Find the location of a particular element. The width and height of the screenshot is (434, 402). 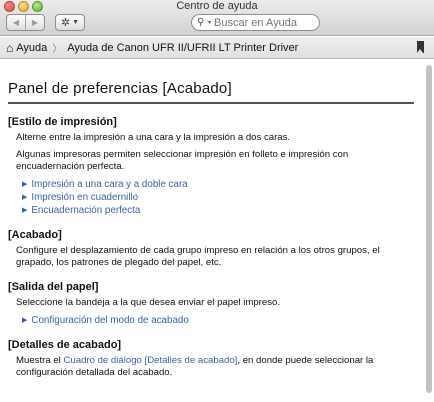

inline-link: Cuadro de diálogo [Detalles de acabado] is located at coordinates (150, 360).